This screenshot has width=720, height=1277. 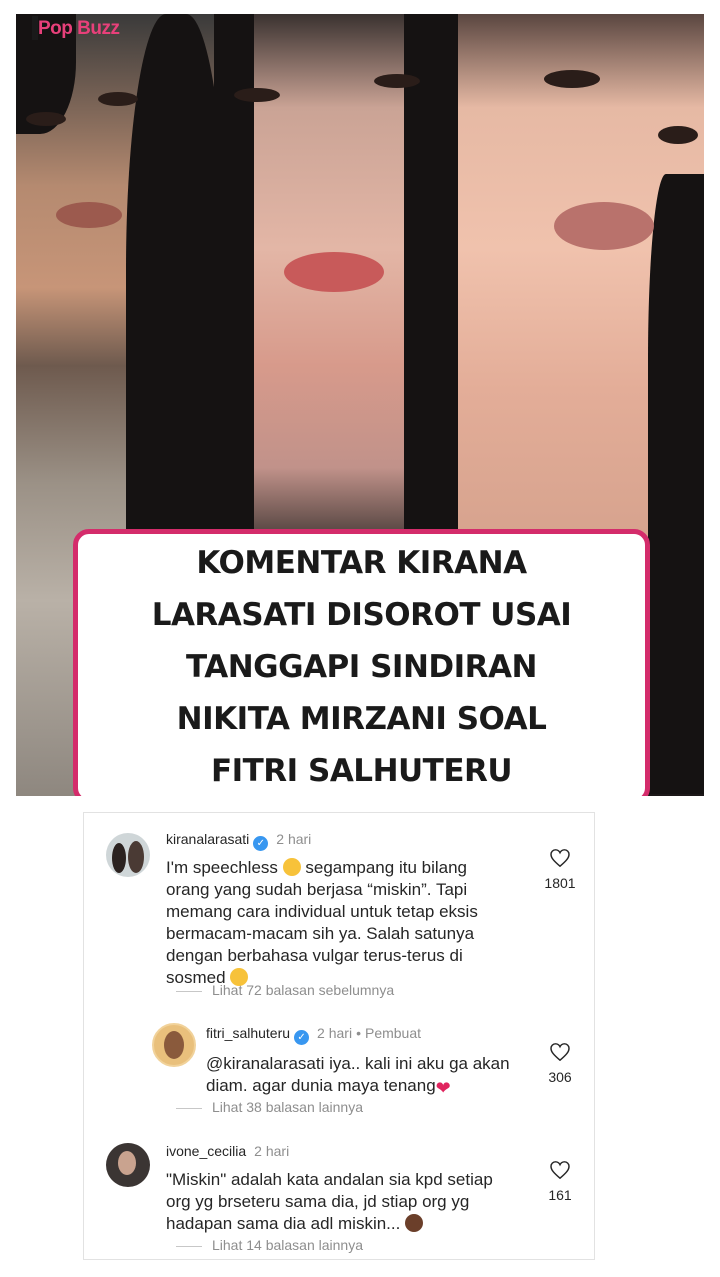 What do you see at coordinates (361, 562) in the screenshot?
I see `headline-line: KOMENTAR KIRANA` at bounding box center [361, 562].